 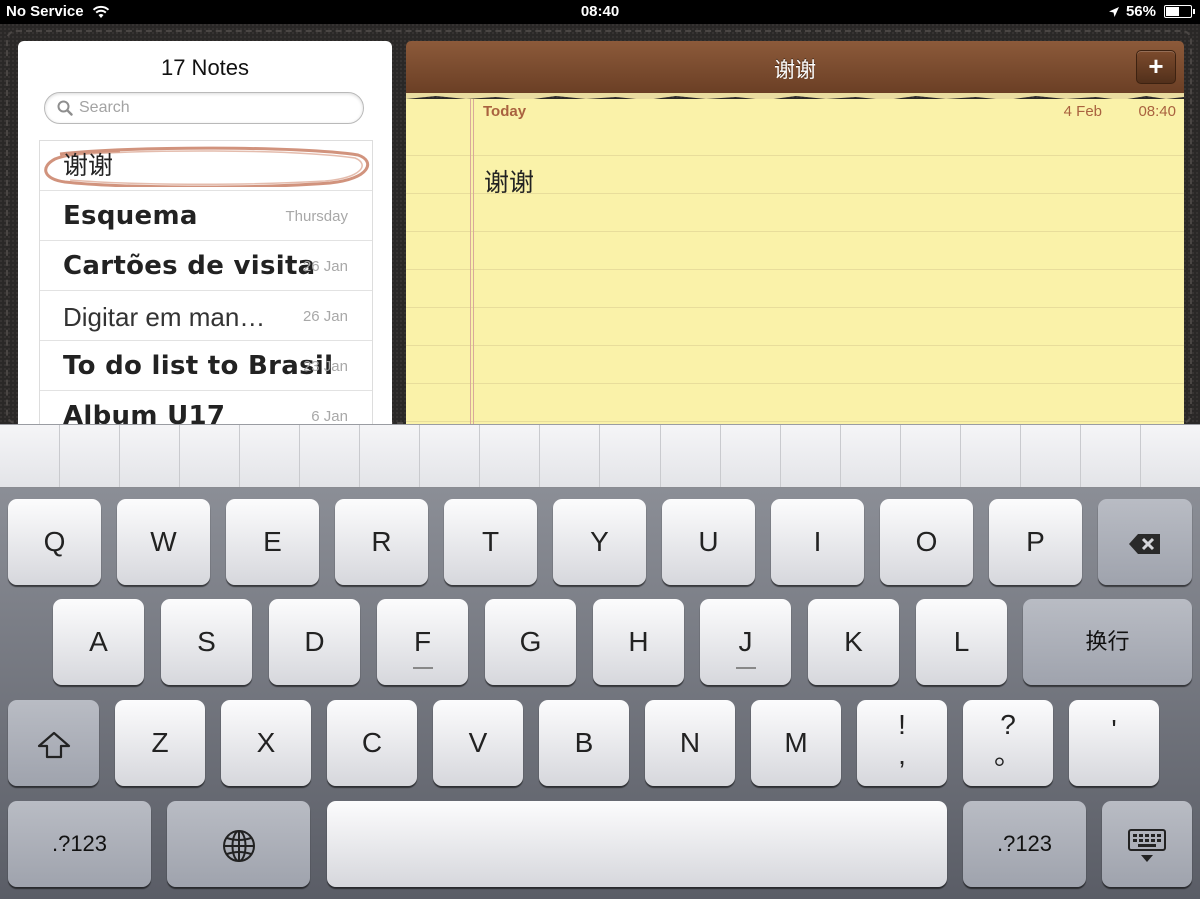 What do you see at coordinates (189, 266) in the screenshot?
I see `note-title: Cartões de visita` at bounding box center [189, 266].